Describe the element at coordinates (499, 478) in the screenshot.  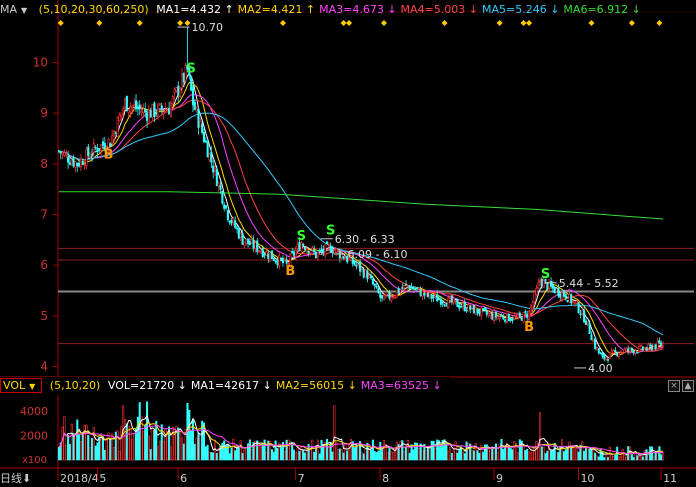
I see `date-label-6: 9` at that location.